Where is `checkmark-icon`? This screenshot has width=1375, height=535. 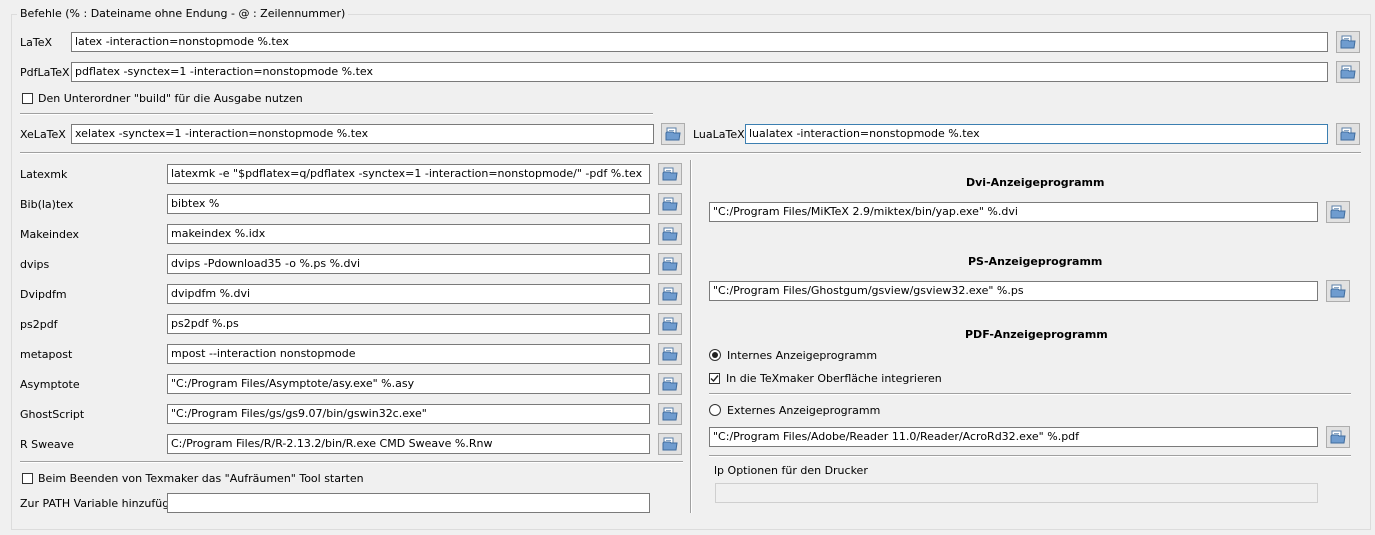
checkmark-icon is located at coordinates (714, 379).